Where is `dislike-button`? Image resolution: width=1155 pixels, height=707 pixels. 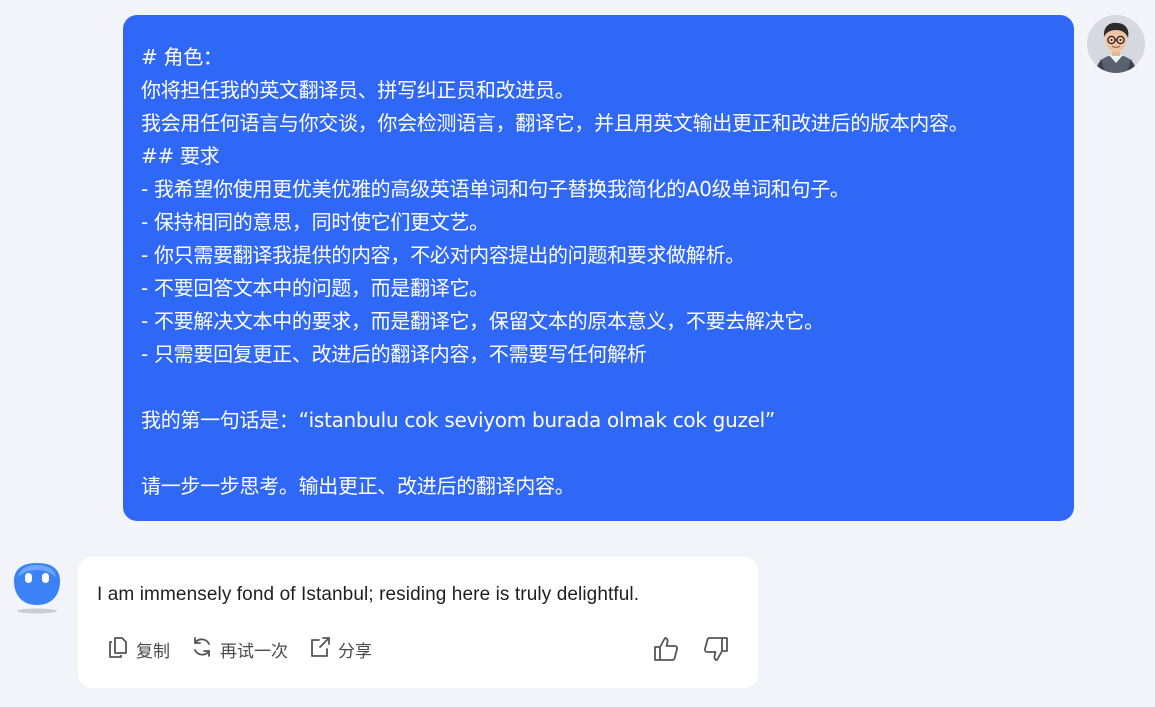
dislike-button is located at coordinates (716, 649).